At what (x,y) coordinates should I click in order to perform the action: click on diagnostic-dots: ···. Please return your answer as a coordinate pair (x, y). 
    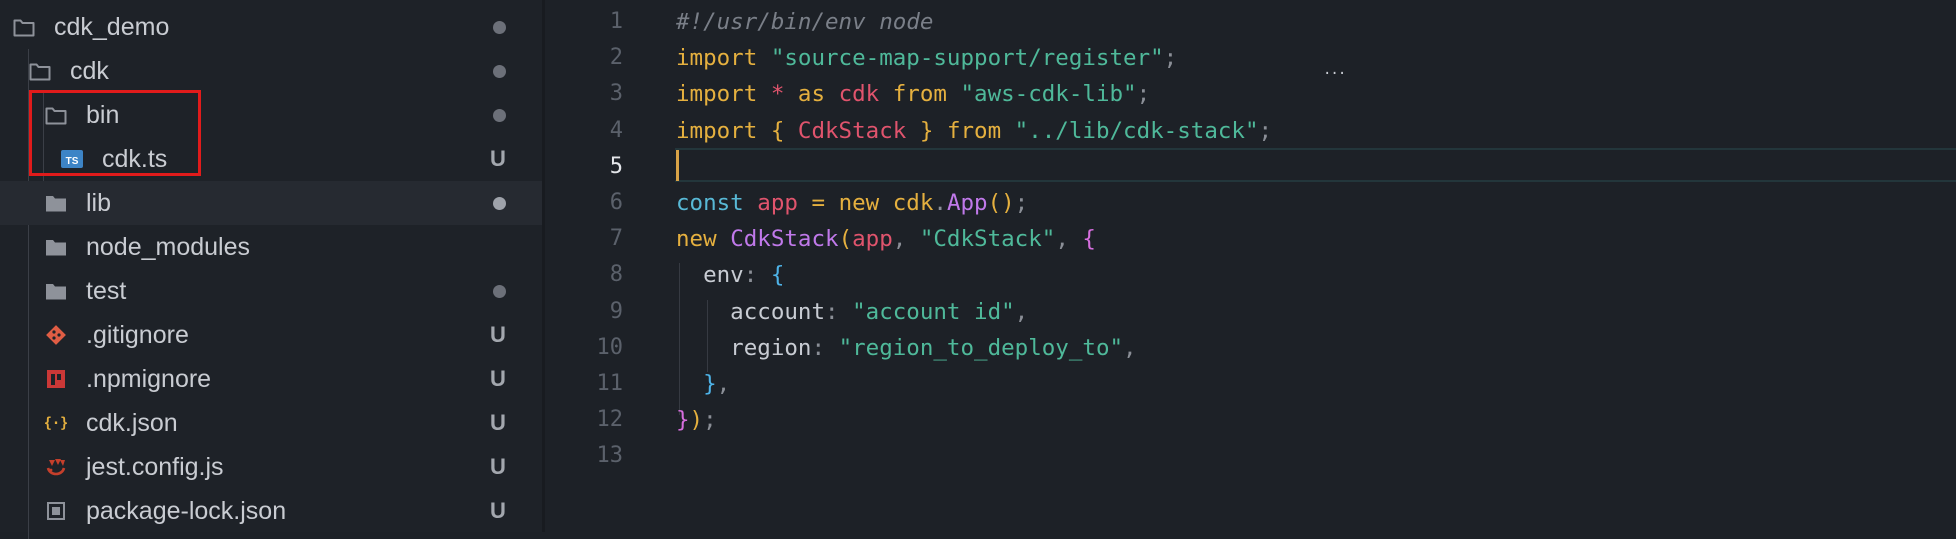
    Looking at the image, I should click on (1334, 74).